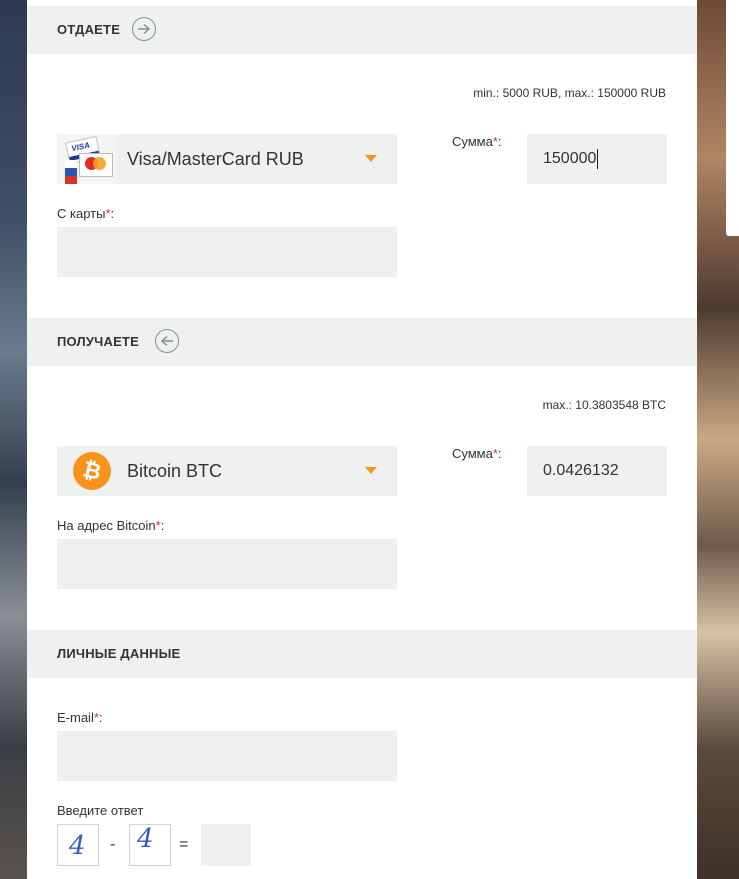  What do you see at coordinates (569, 93) in the screenshot?
I see `give-limits: min.: 5000 RUB, max.: 150000 RUB` at bounding box center [569, 93].